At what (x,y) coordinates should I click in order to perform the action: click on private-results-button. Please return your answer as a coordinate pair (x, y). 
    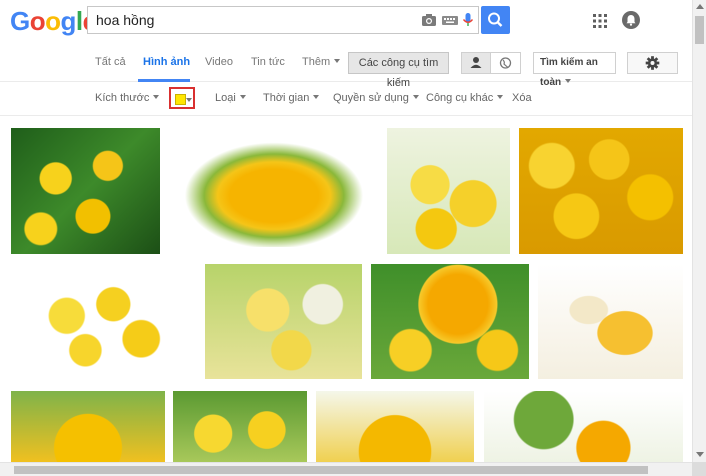
    Looking at the image, I should click on (476, 63).